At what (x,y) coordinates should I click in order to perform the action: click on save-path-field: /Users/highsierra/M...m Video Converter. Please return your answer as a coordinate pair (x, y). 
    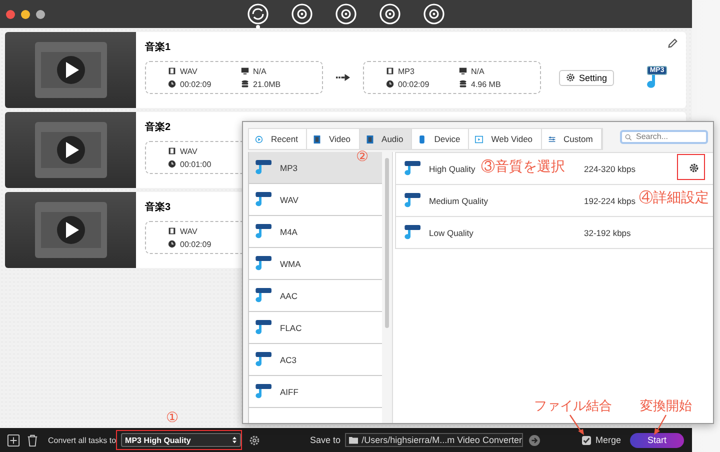
    Looking at the image, I should click on (433, 440).